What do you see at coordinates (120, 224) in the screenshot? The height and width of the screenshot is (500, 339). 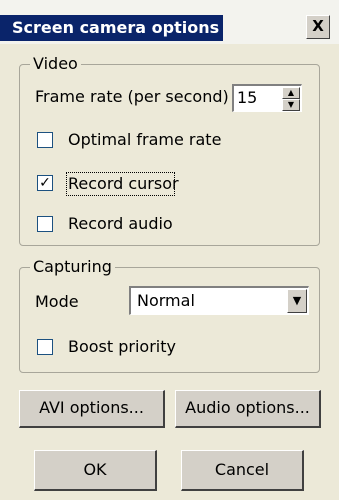 I see `record-audio-label: Record audio` at bounding box center [120, 224].